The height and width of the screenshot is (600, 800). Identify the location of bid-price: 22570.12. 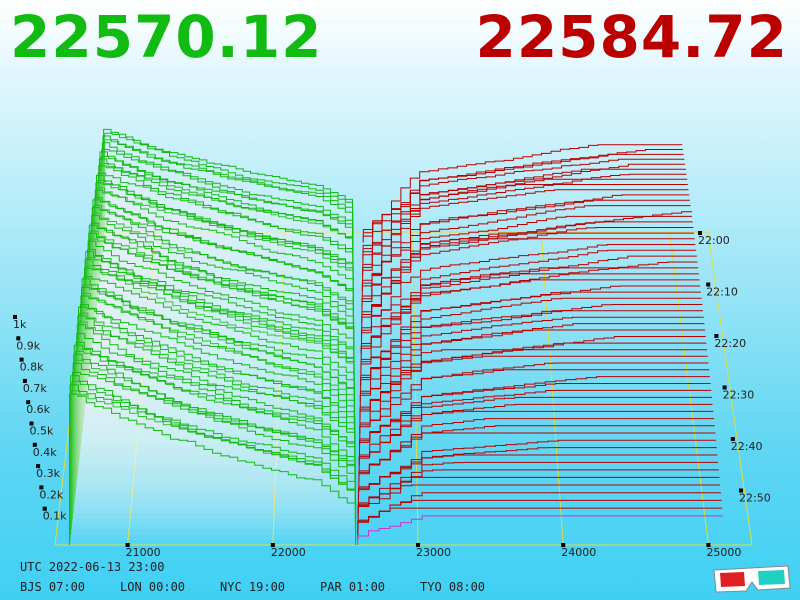
(166, 37).